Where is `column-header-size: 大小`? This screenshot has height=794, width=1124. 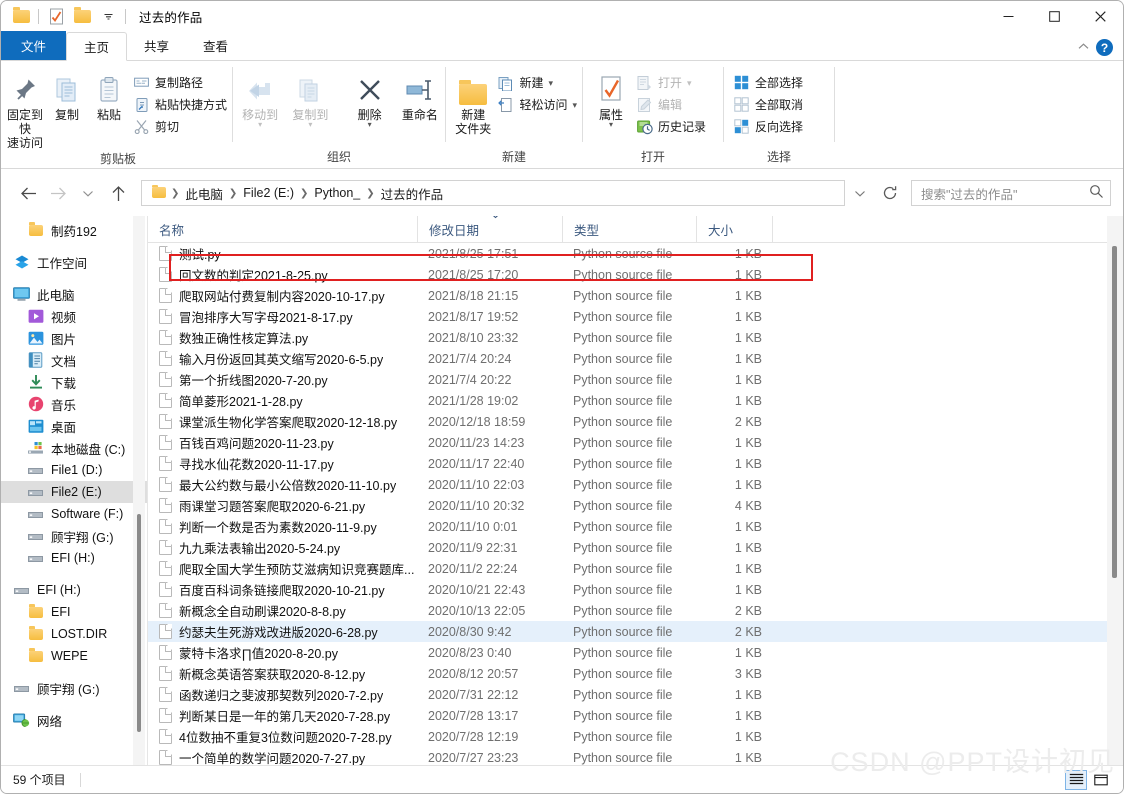 column-header-size: 大小 is located at coordinates (734, 229).